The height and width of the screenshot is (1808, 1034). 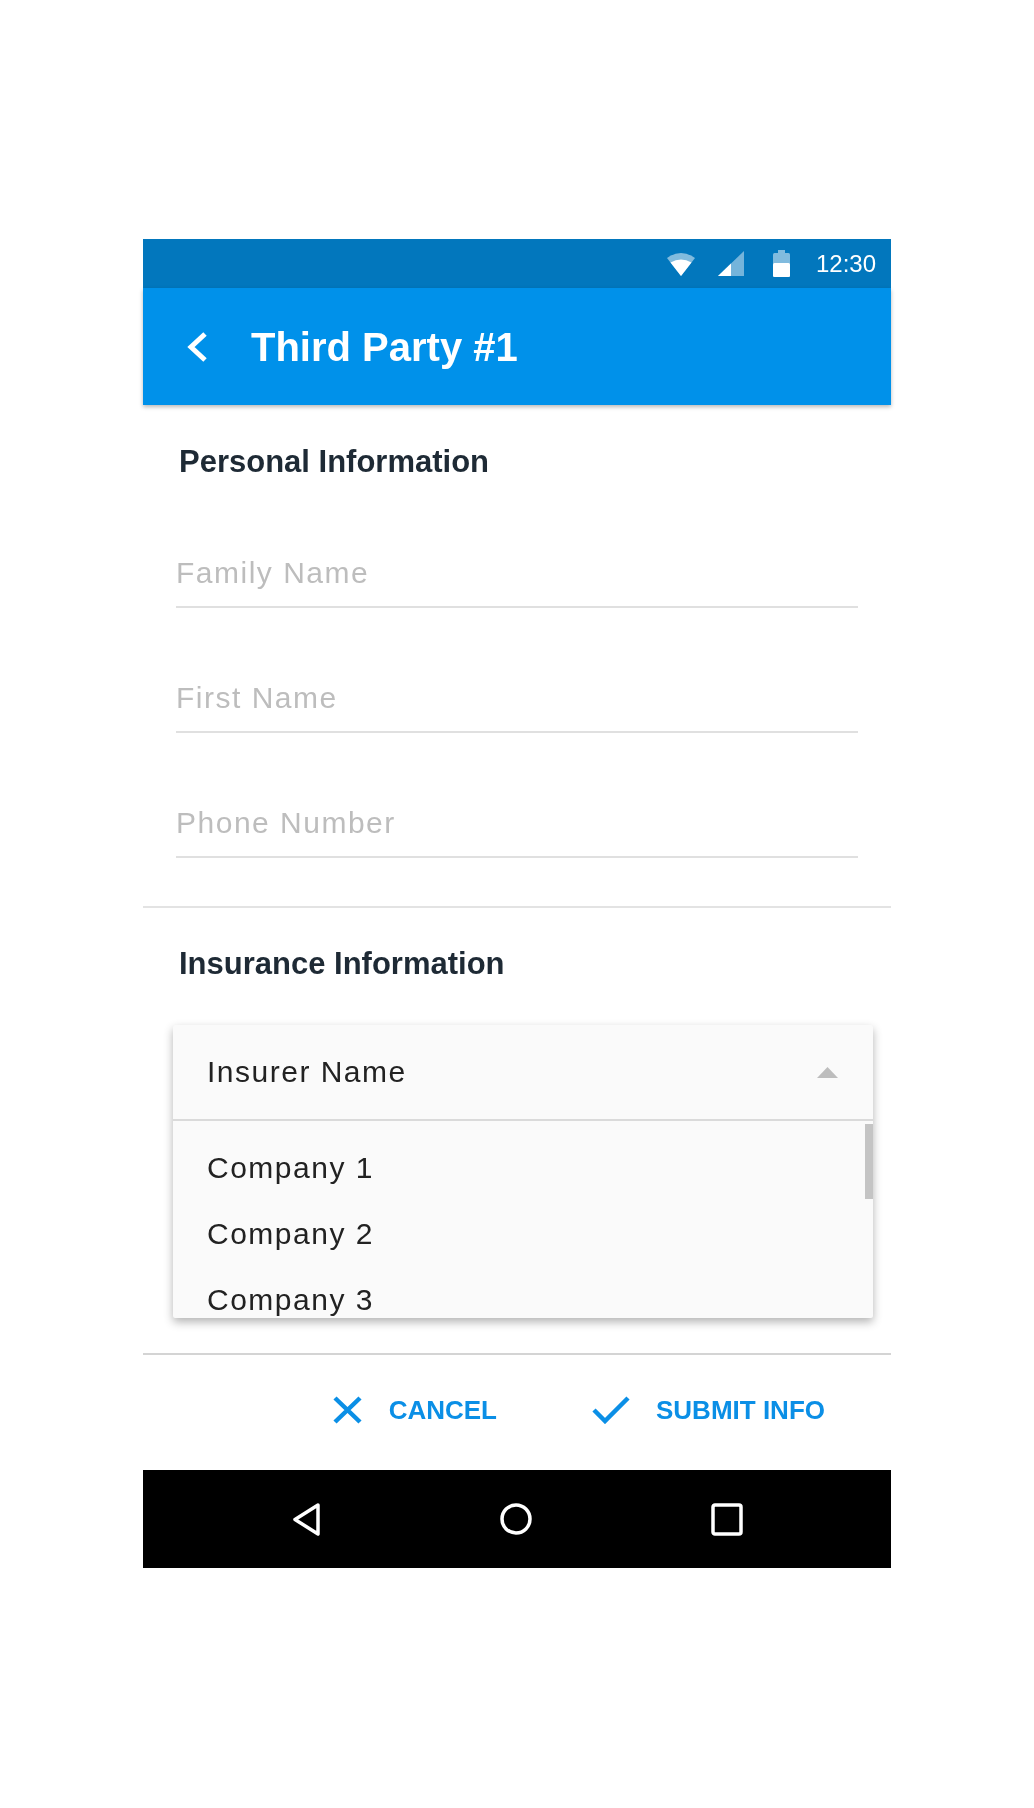 I want to click on battery-icon, so click(x=781, y=263).